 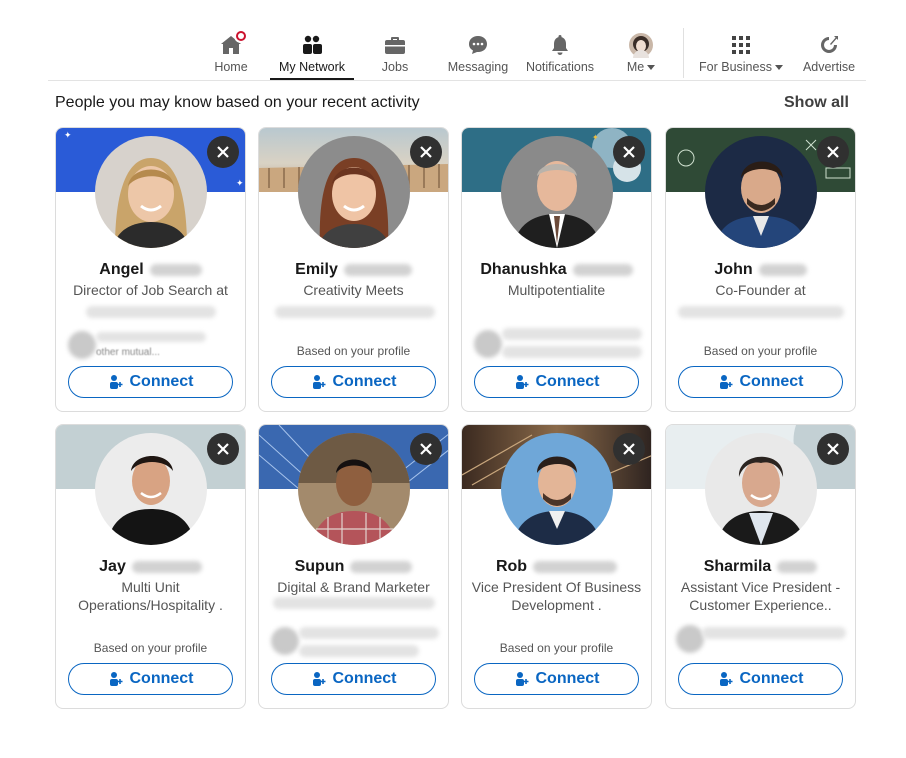 I want to click on person-headline: Director of Job Search at, so click(x=150, y=290).